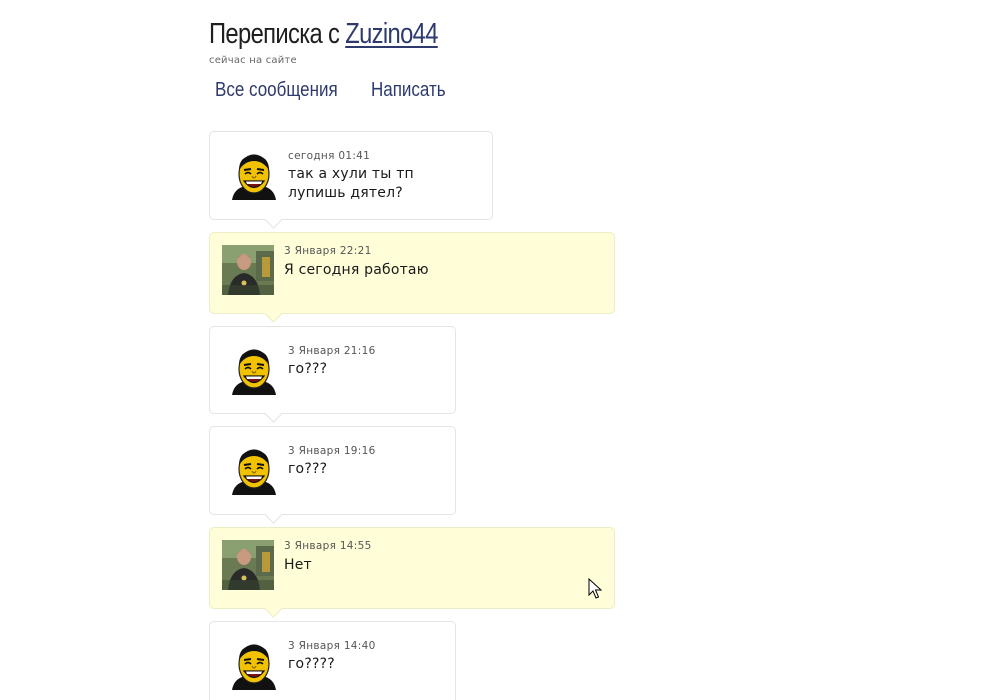  What do you see at coordinates (328, 546) in the screenshot?
I see `message-time: 3 Января 14:55` at bounding box center [328, 546].